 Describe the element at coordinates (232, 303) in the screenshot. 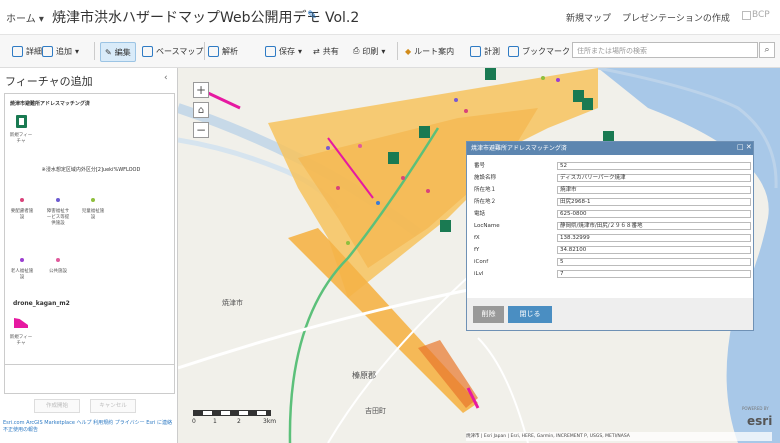

I see `map-label-city: 焼津市` at that location.